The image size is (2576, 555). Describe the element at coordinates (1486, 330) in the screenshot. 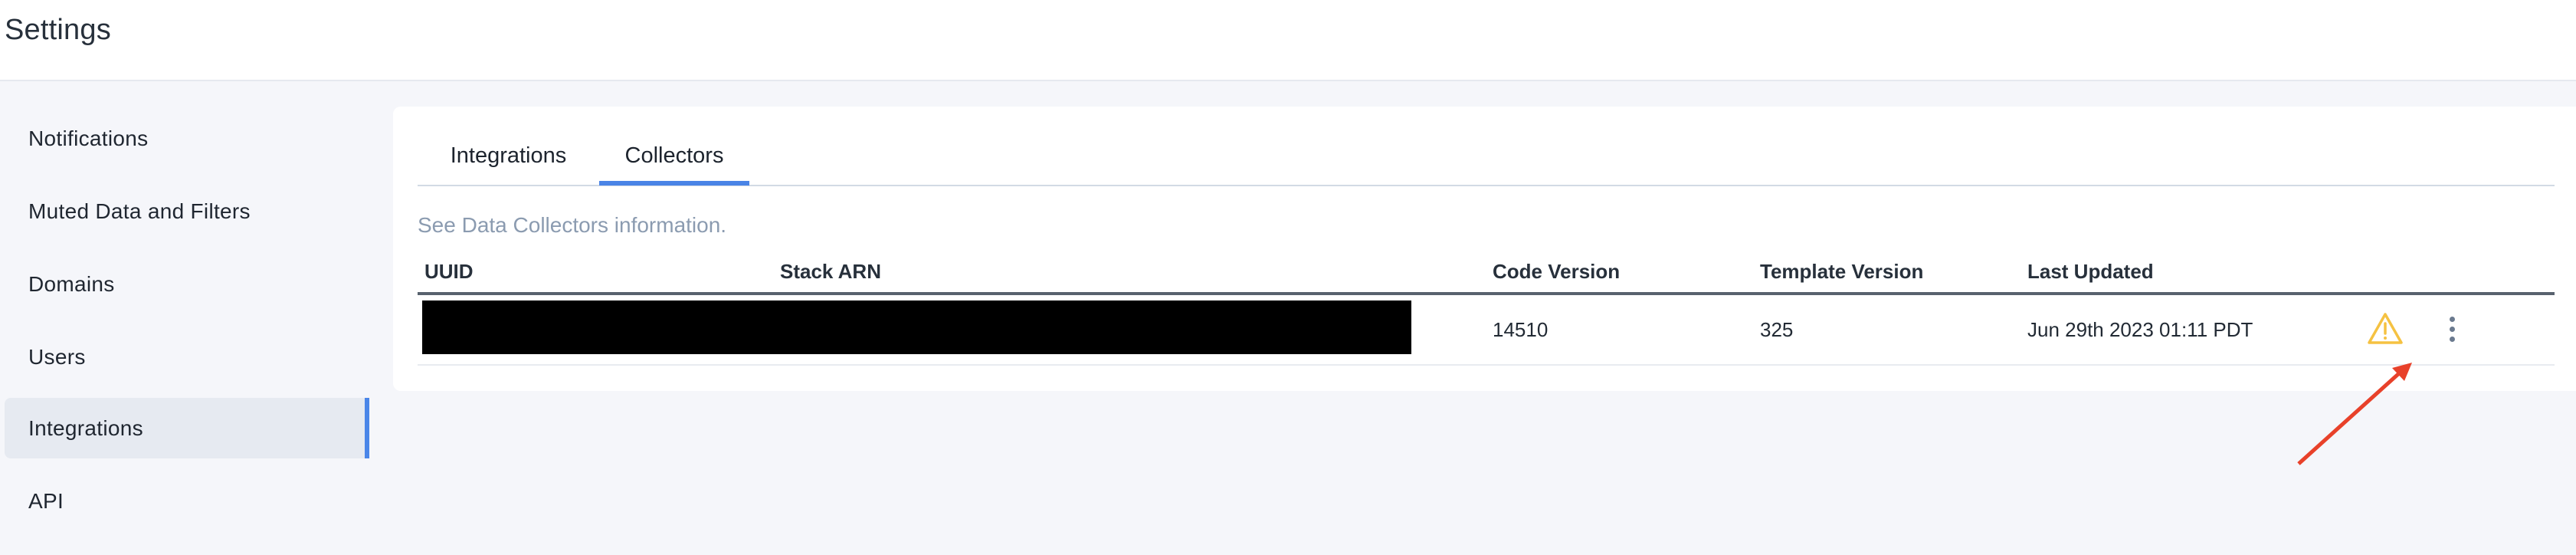

I see `table-row: 14510 325 Jun 29th 2023 01:11 PDT` at that location.